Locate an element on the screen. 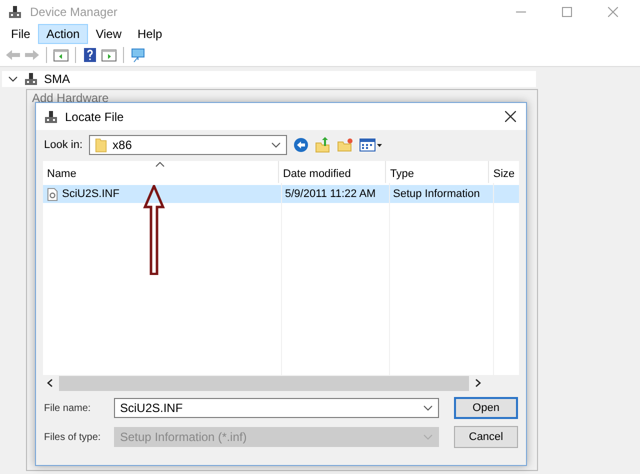  monitor-icon is located at coordinates (138, 55).